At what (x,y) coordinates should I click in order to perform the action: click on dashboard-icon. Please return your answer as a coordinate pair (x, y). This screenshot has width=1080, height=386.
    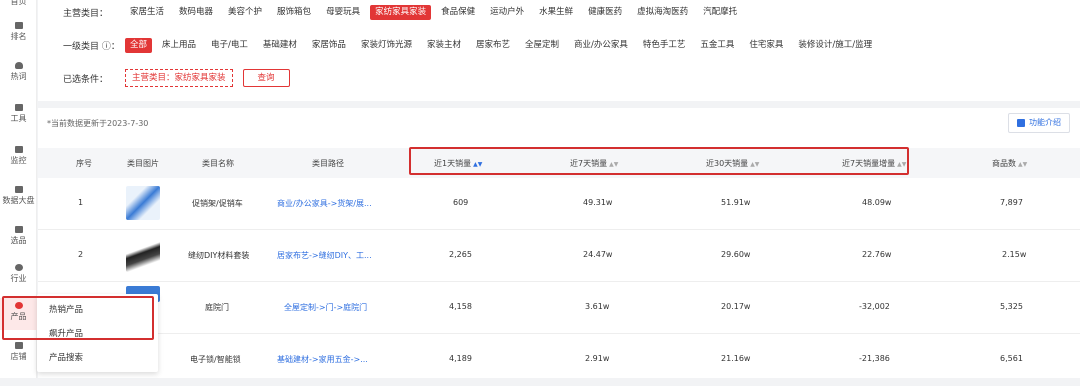
    Looking at the image, I should click on (18, 189).